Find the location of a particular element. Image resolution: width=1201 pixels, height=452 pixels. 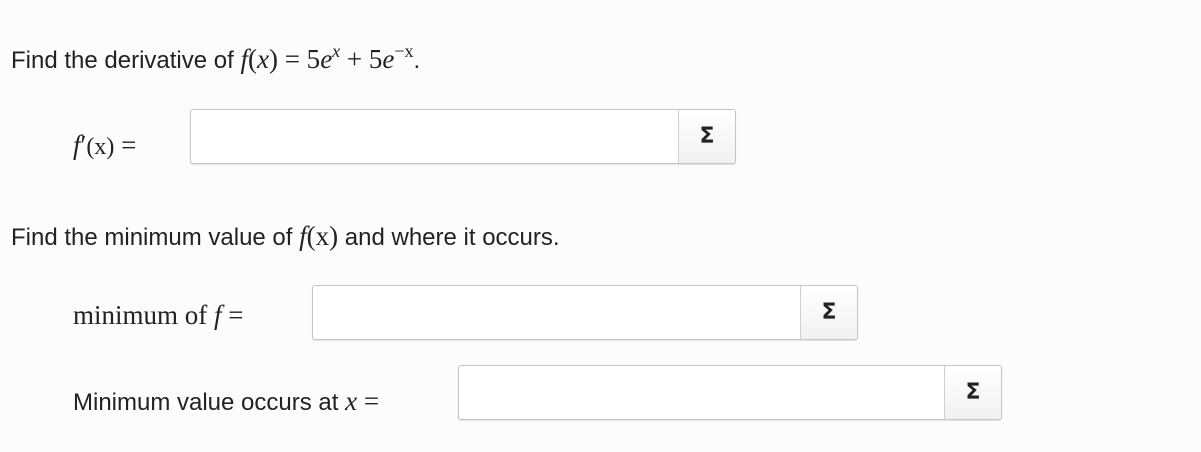

location-math-palette-button: Σ is located at coordinates (973, 392).